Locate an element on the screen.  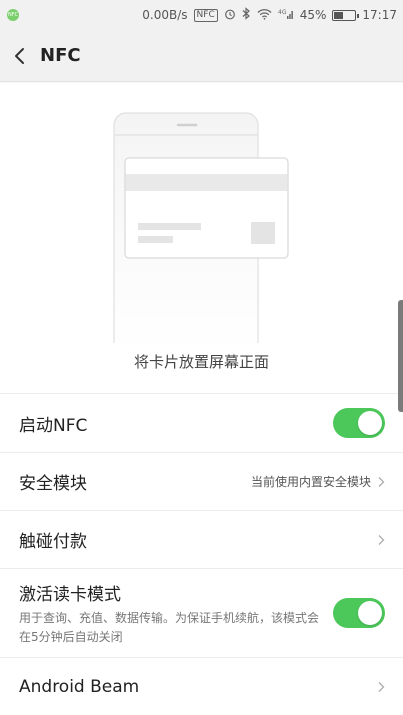
setting-label: Android Beam is located at coordinates (79, 686).